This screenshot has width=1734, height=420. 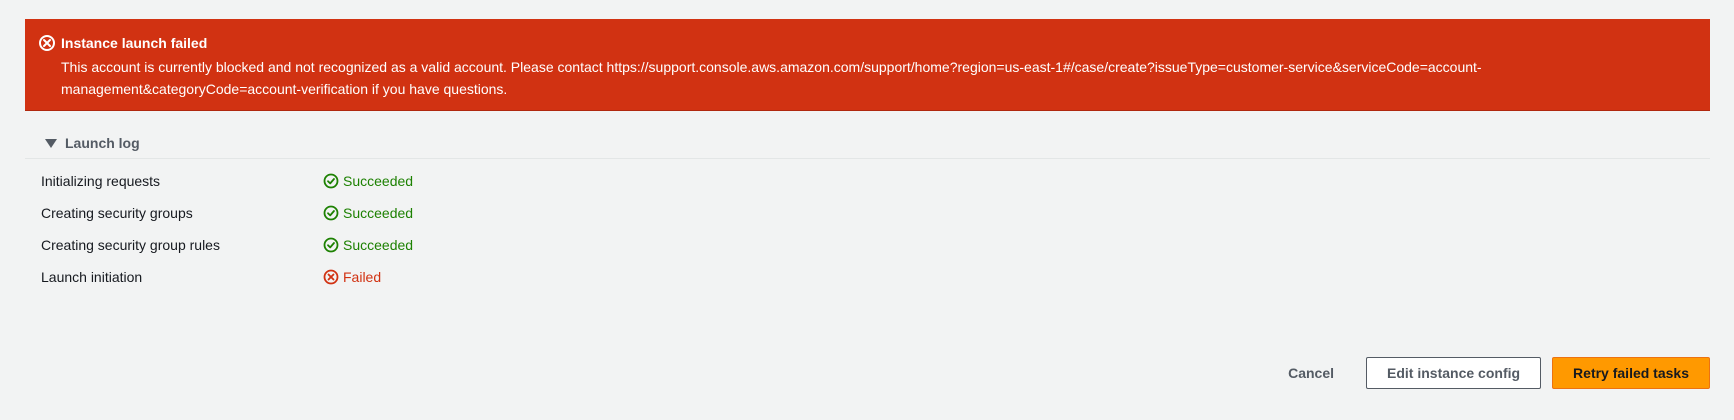 What do you see at coordinates (51, 143) in the screenshot?
I see `caret-down-icon` at bounding box center [51, 143].